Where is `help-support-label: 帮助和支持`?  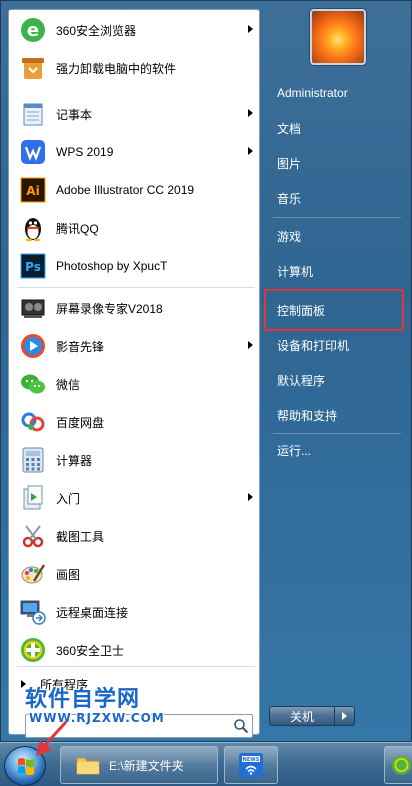 help-support-label: 帮助和支持 is located at coordinates (307, 415).